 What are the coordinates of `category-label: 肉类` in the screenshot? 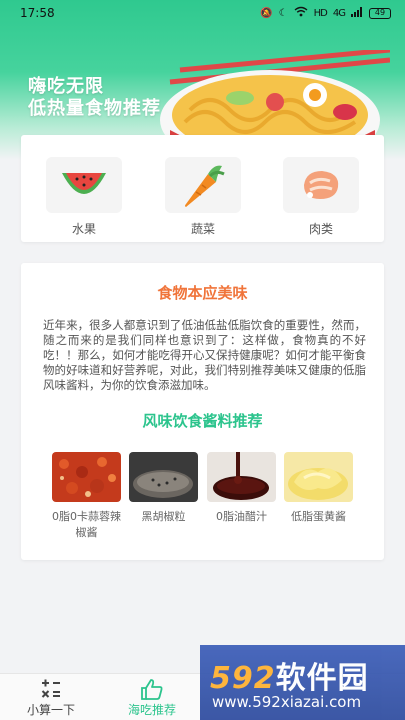 It's located at (320, 229).